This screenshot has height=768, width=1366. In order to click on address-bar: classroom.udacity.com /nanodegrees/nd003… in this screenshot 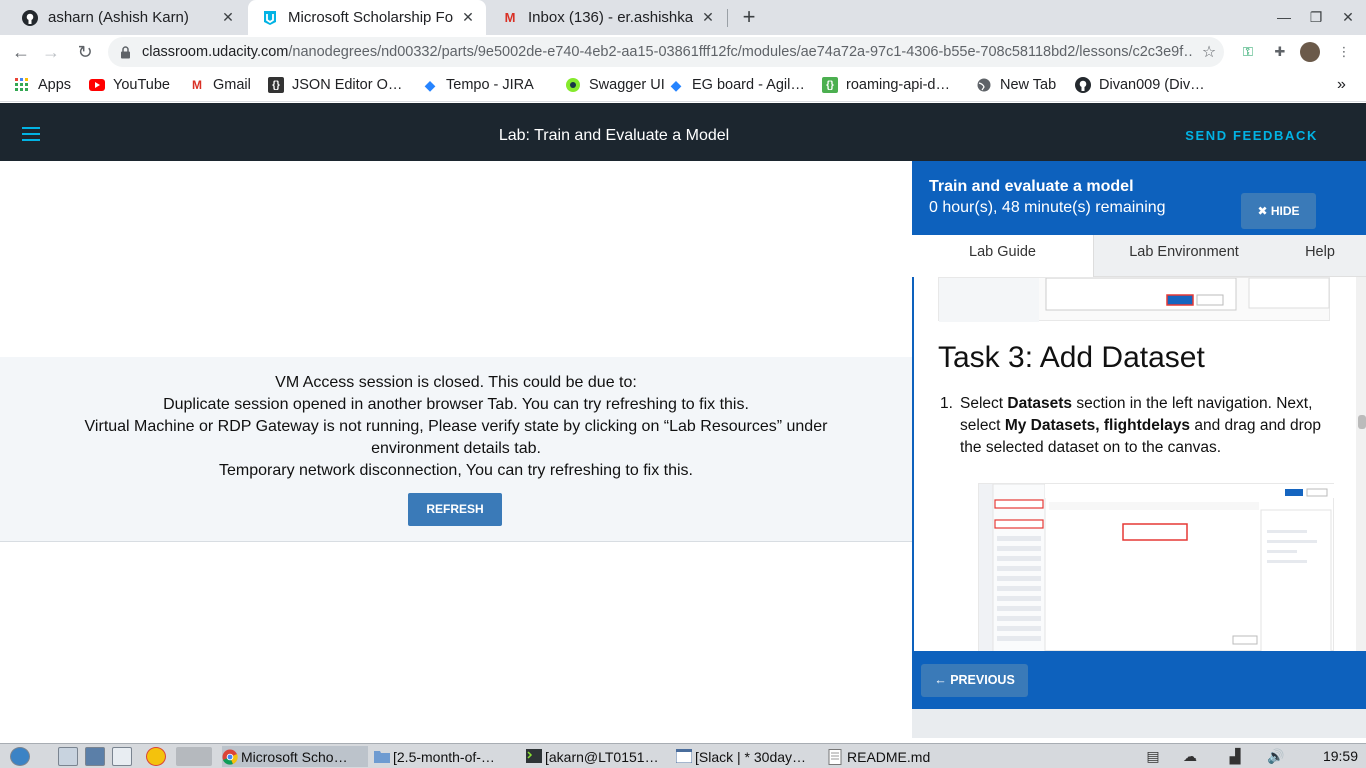, I will do `click(666, 52)`.